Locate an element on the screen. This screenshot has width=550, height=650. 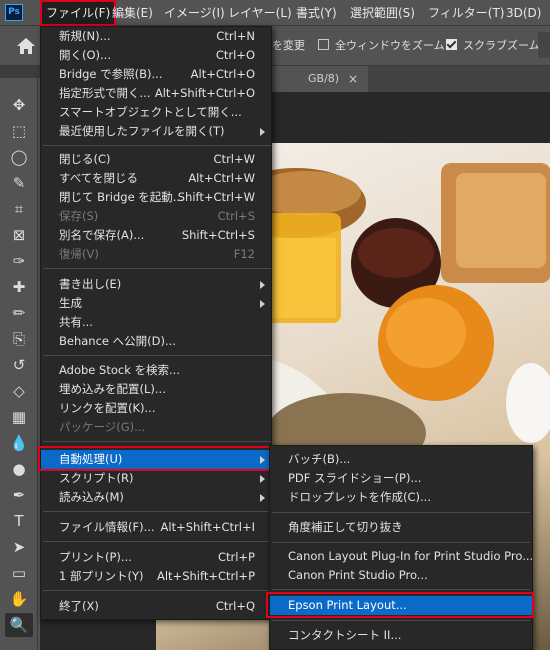
submenu-item-crop-and-straighten: 角度補正して切り抜き is located at coordinates (401, 527).